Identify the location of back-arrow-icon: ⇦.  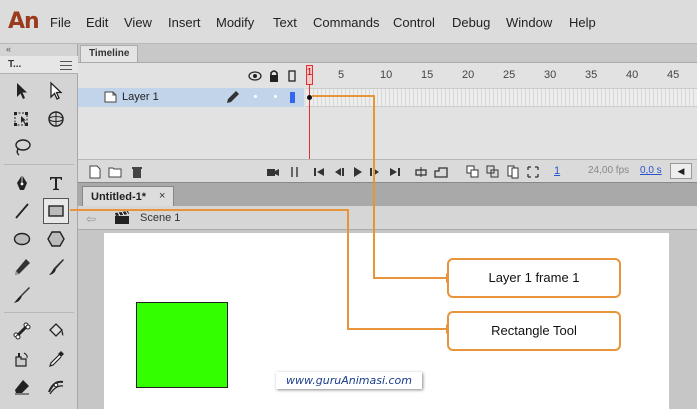
(91, 219).